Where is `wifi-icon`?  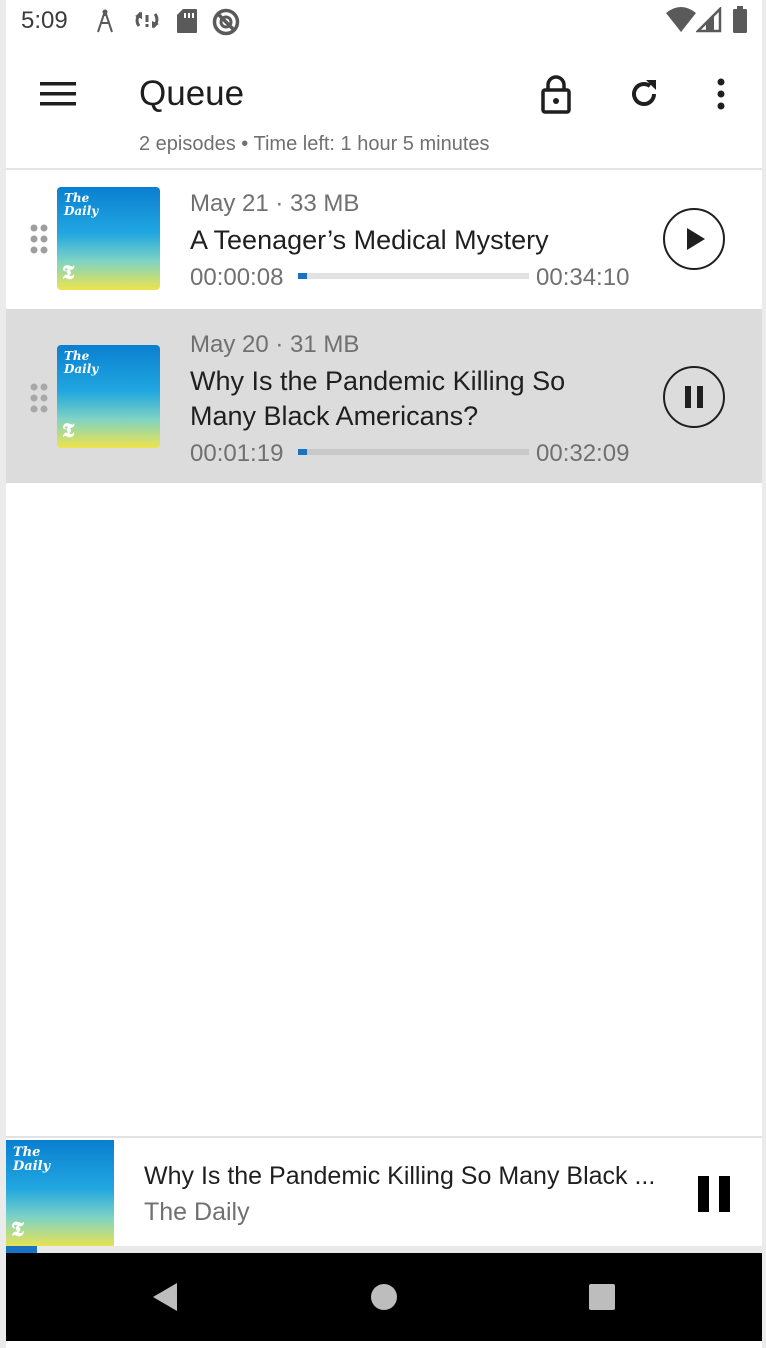
wifi-icon is located at coordinates (681, 19).